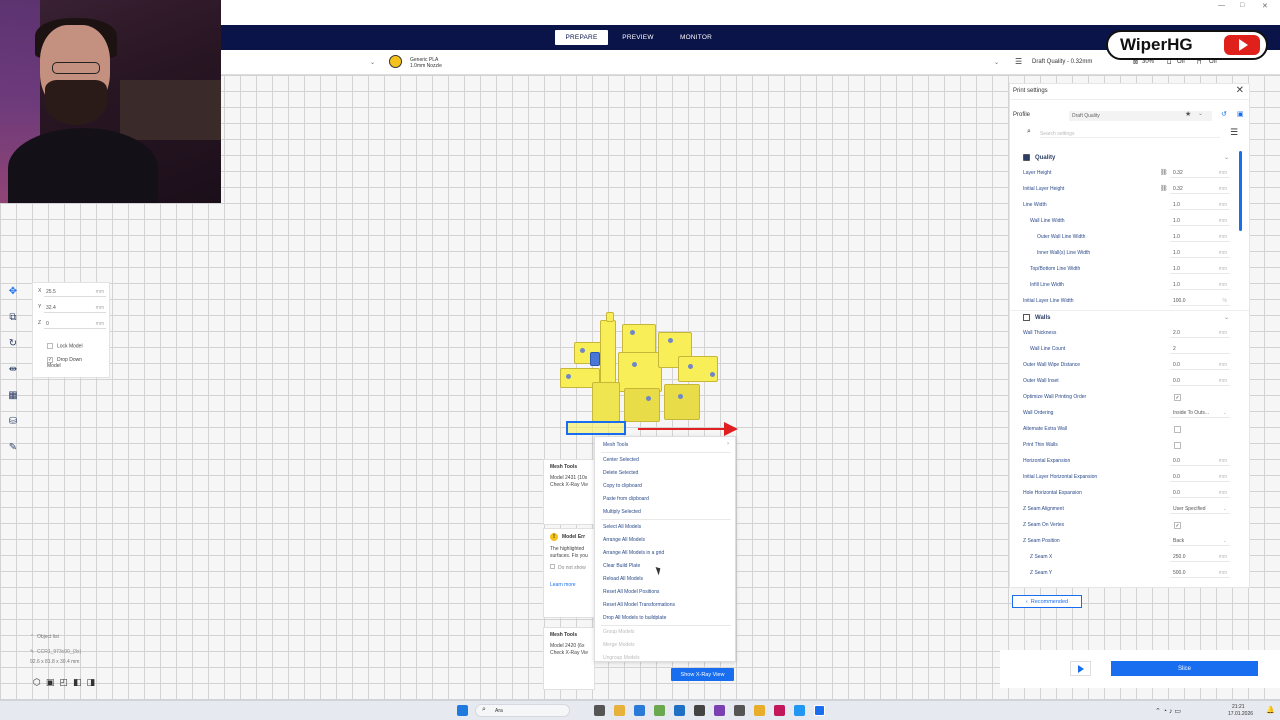  What do you see at coordinates (1200, 573) in the screenshot?
I see `setting-input: 500.0 mm` at bounding box center [1200, 573].